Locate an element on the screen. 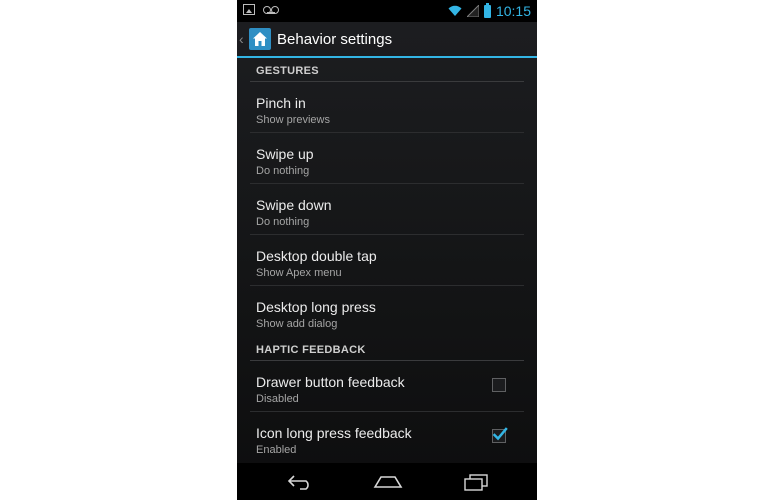 The height and width of the screenshot is (500, 775). setting-desktop-double-tap: Desktop double tap Show Apex menu is located at coordinates (387, 260).